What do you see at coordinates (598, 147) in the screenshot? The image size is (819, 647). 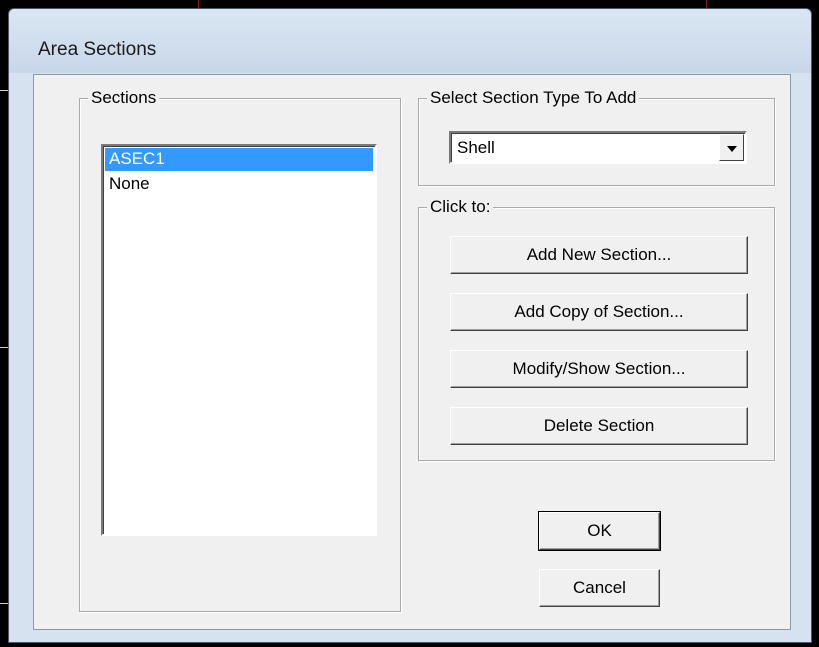 I see `section-type-dropdown: Shell` at bounding box center [598, 147].